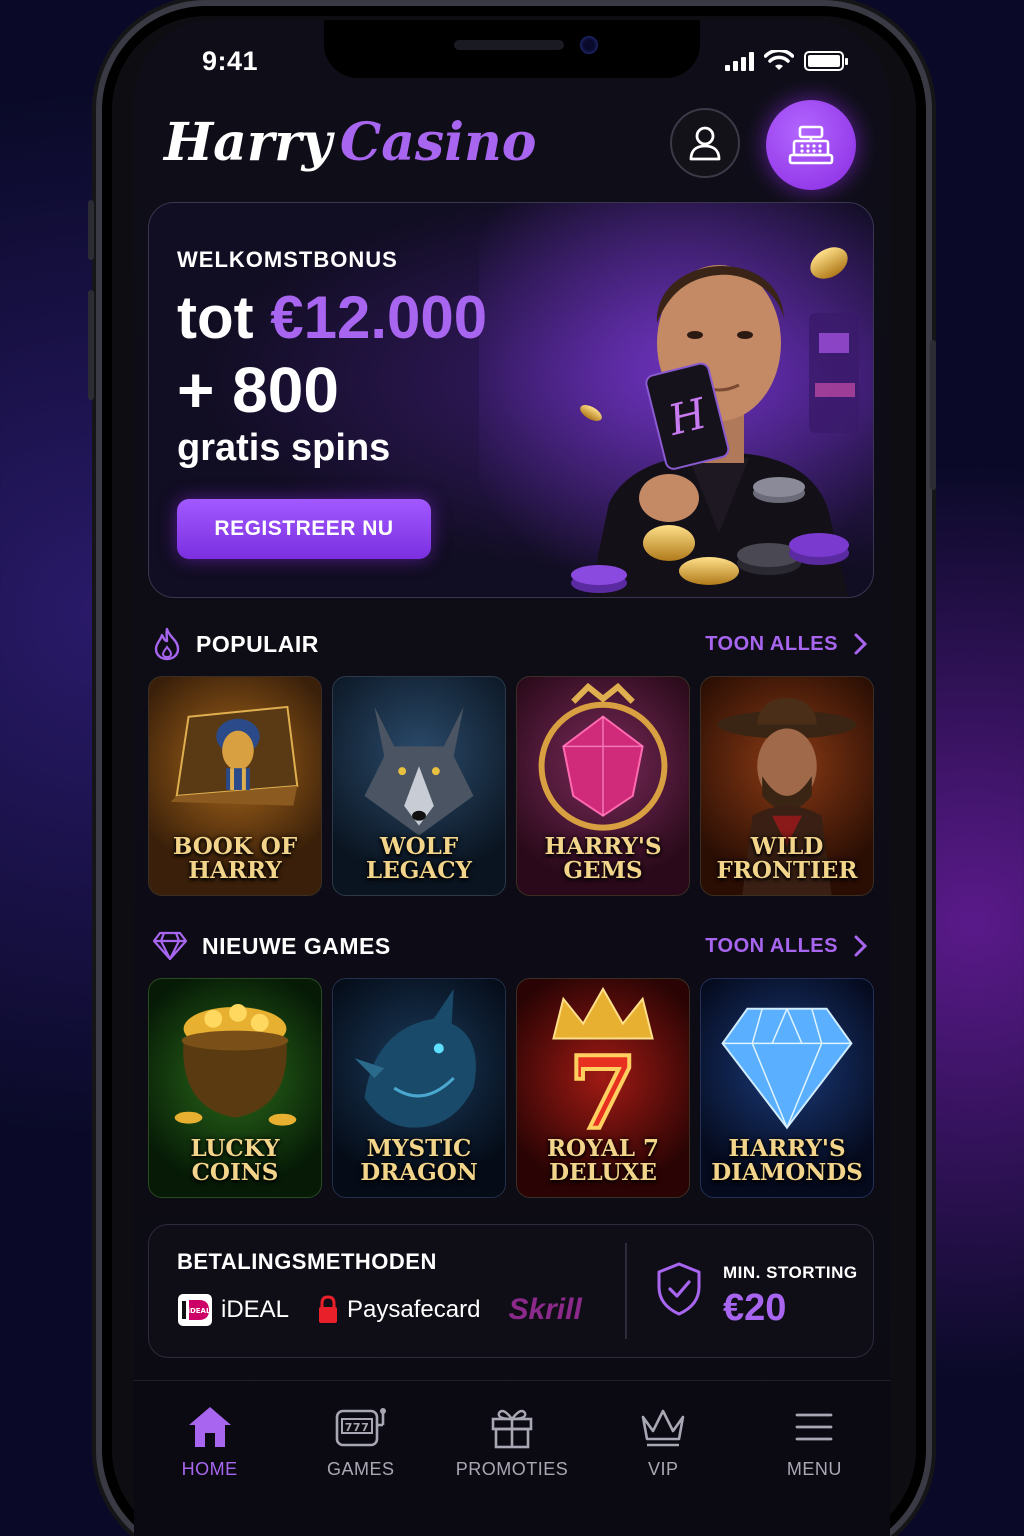 This screenshot has width=1024, height=1536. What do you see at coordinates (307, 1261) in the screenshot?
I see `payment-methods-title: BETALINGSMETHODEN` at bounding box center [307, 1261].